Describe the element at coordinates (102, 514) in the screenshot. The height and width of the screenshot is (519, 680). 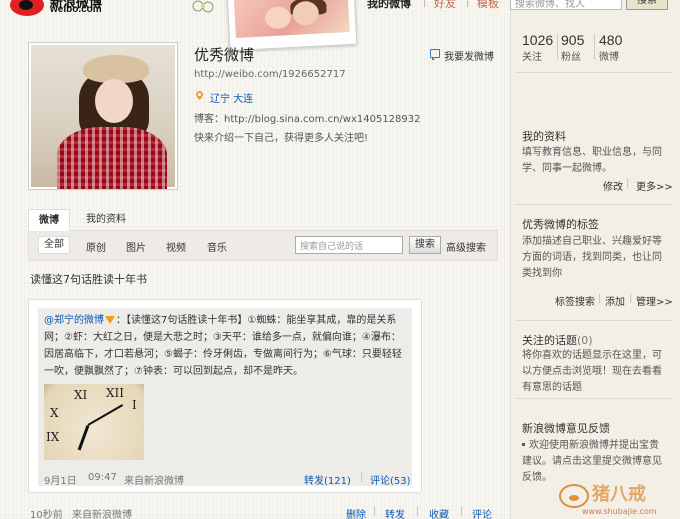
I see `post-source: 来自新浪微博` at that location.